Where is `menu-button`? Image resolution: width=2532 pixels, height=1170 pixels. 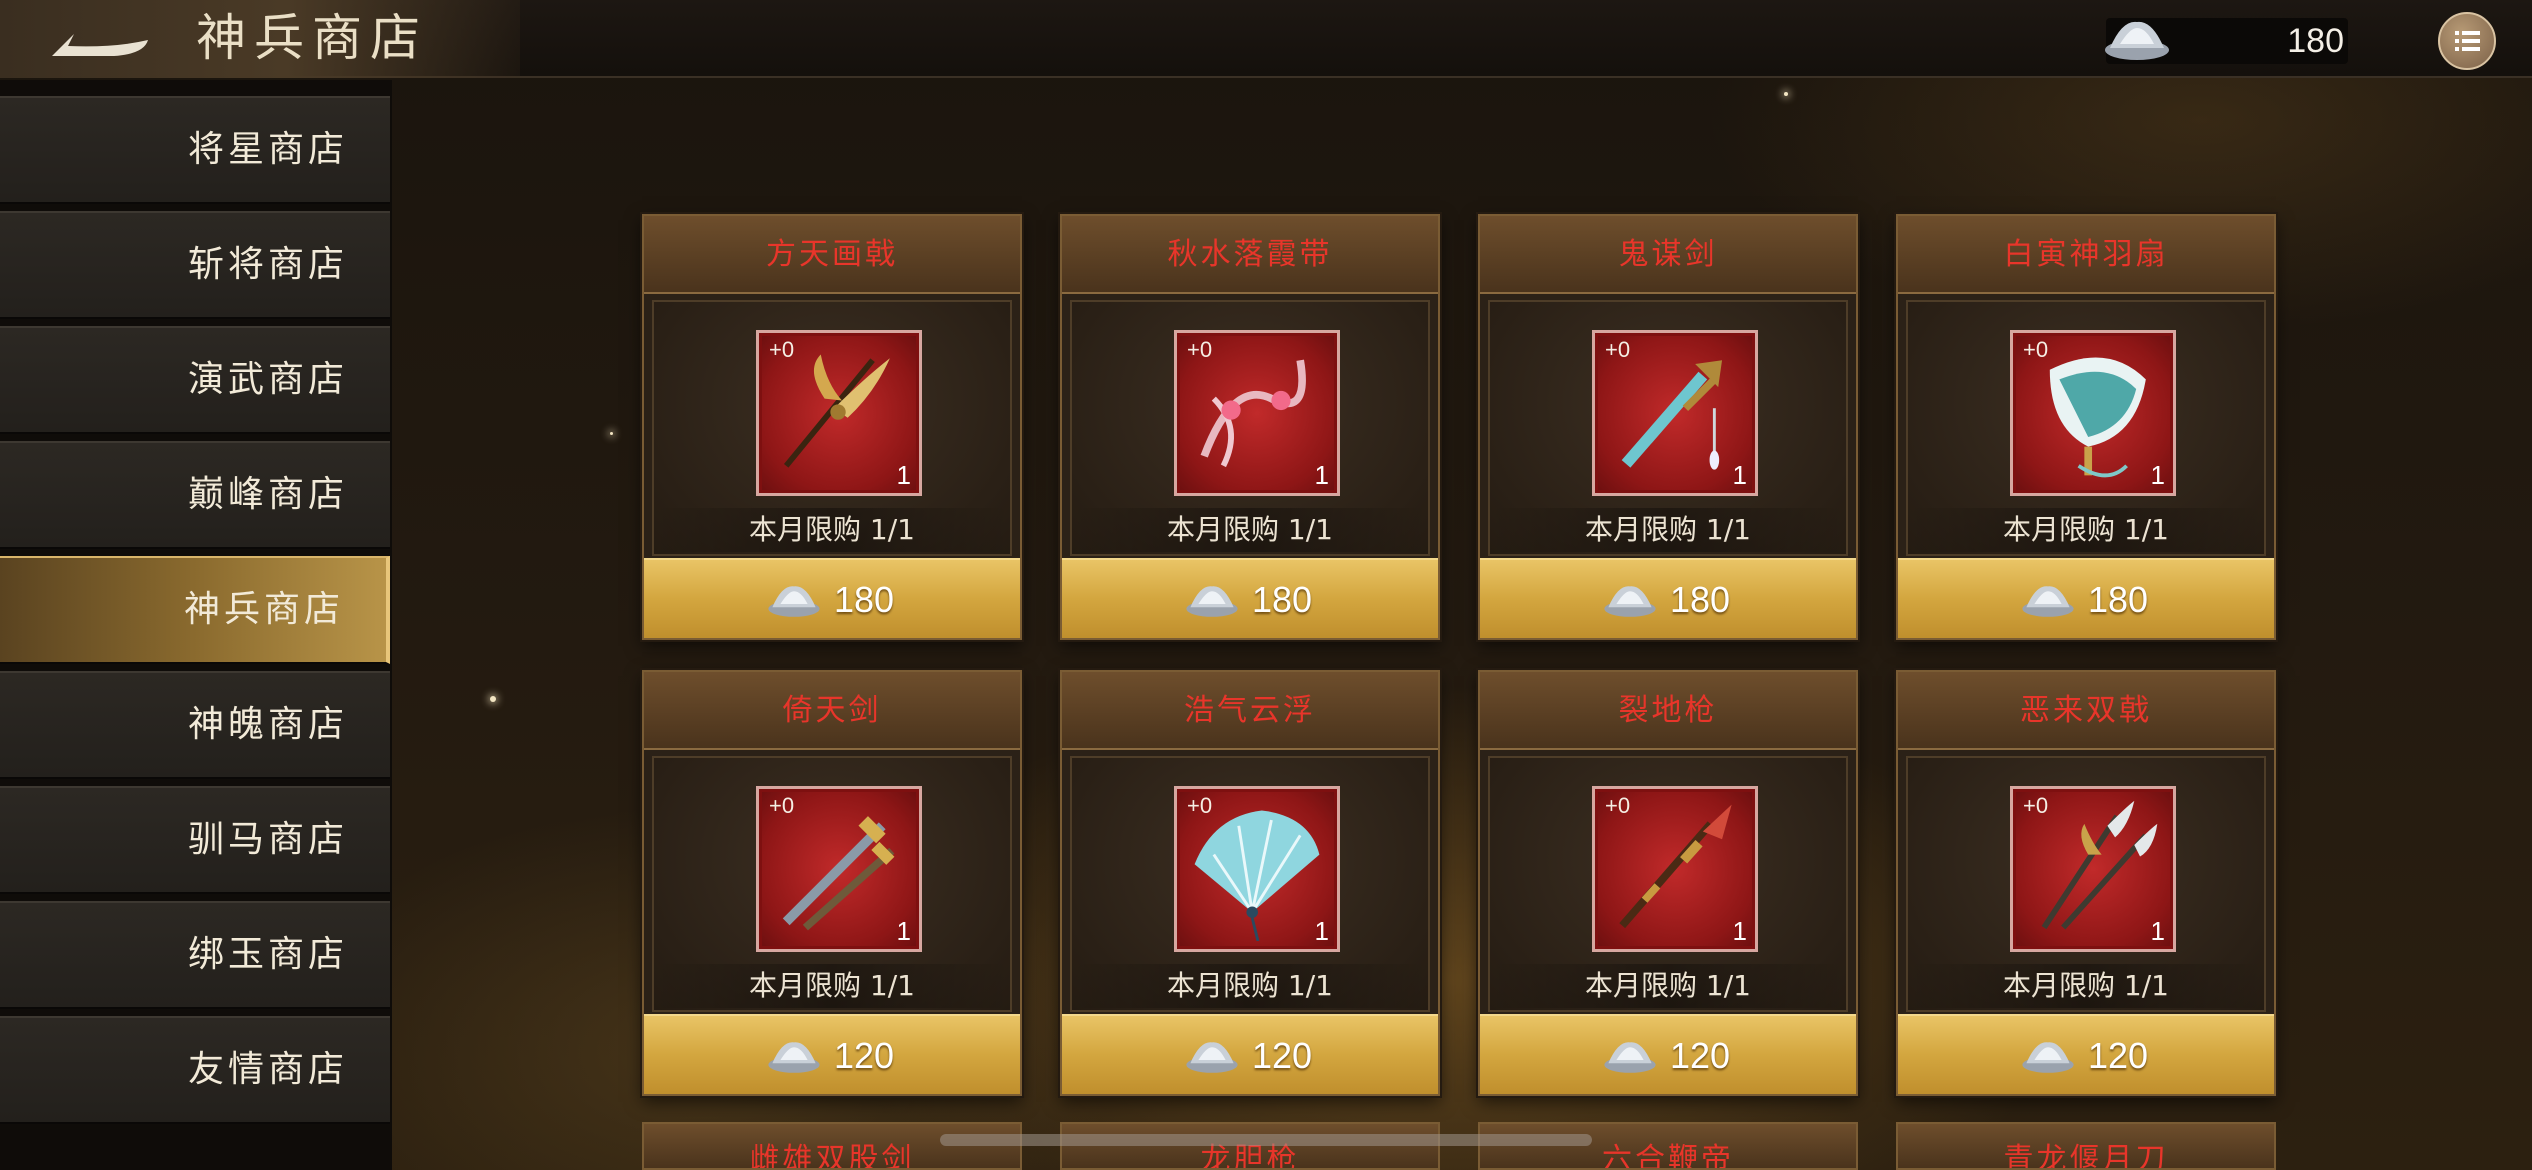 menu-button is located at coordinates (2467, 41).